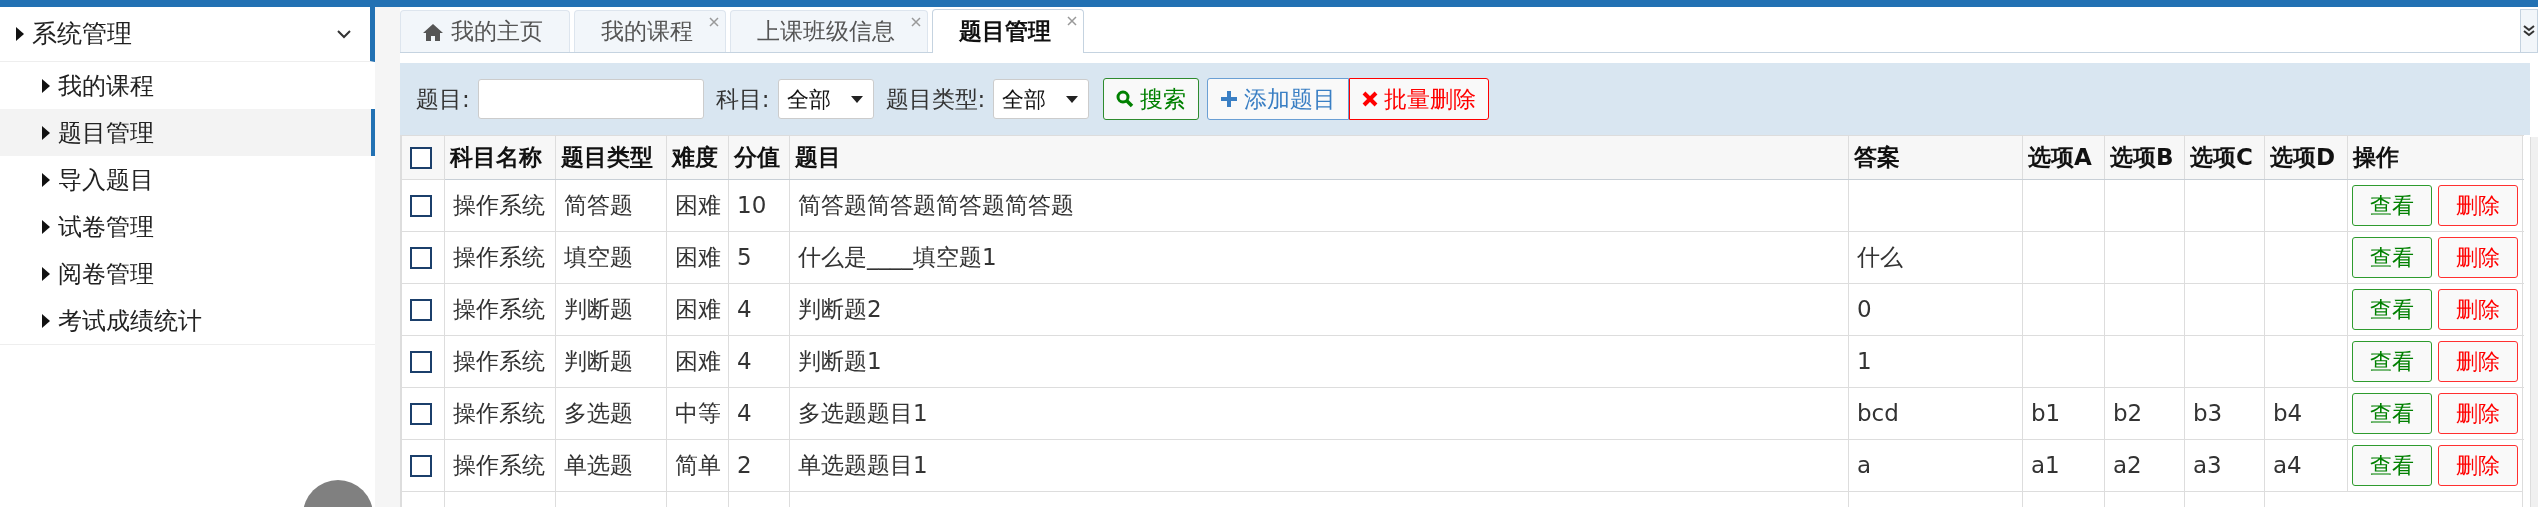  Describe the element at coordinates (1008, 31) in the screenshot. I see `tab: 题目管理` at that location.